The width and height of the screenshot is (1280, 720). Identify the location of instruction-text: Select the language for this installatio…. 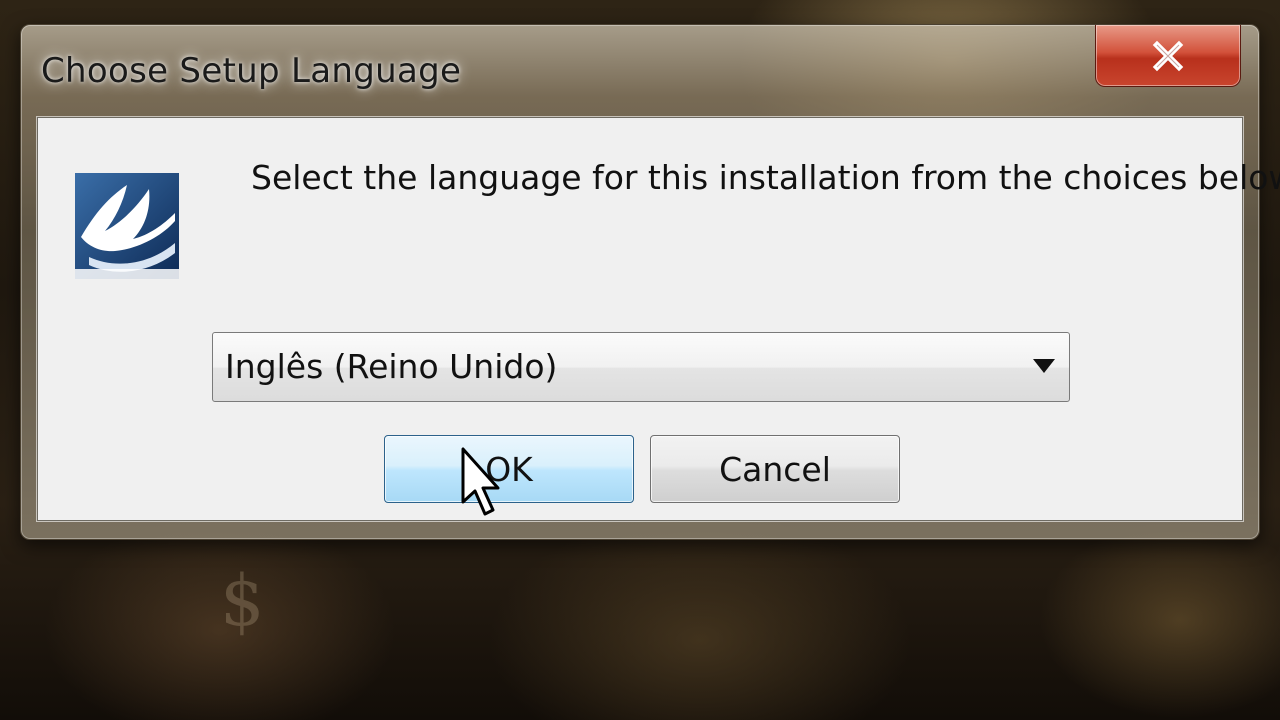
(765, 177).